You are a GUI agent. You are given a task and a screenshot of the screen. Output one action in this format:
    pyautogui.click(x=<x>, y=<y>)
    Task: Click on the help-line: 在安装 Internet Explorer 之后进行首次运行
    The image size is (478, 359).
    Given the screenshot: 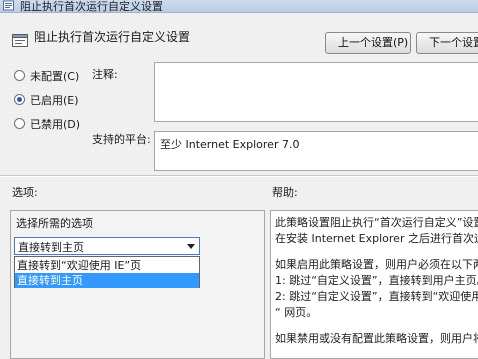 What is the action you would take?
    pyautogui.click(x=376, y=238)
    